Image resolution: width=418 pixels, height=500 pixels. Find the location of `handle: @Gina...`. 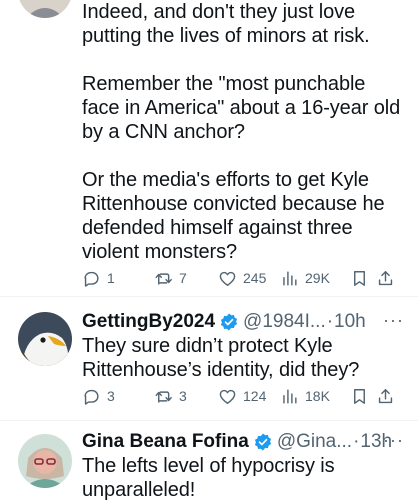

handle: @Gina... is located at coordinates (314, 442).